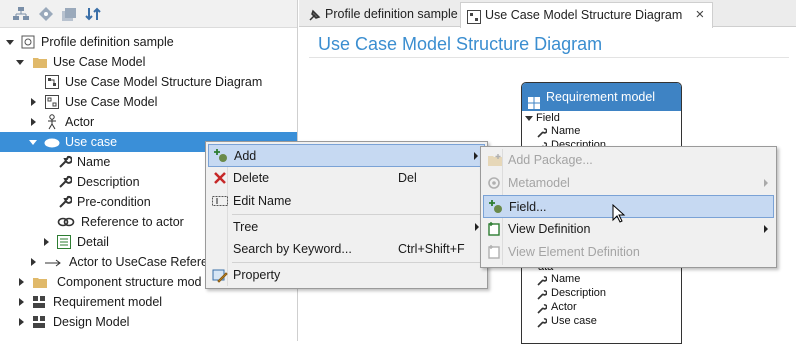 Image resolution: width=796 pixels, height=344 pixels. I want to click on tree-item-use-case-model: Use Case Model, so click(148, 102).